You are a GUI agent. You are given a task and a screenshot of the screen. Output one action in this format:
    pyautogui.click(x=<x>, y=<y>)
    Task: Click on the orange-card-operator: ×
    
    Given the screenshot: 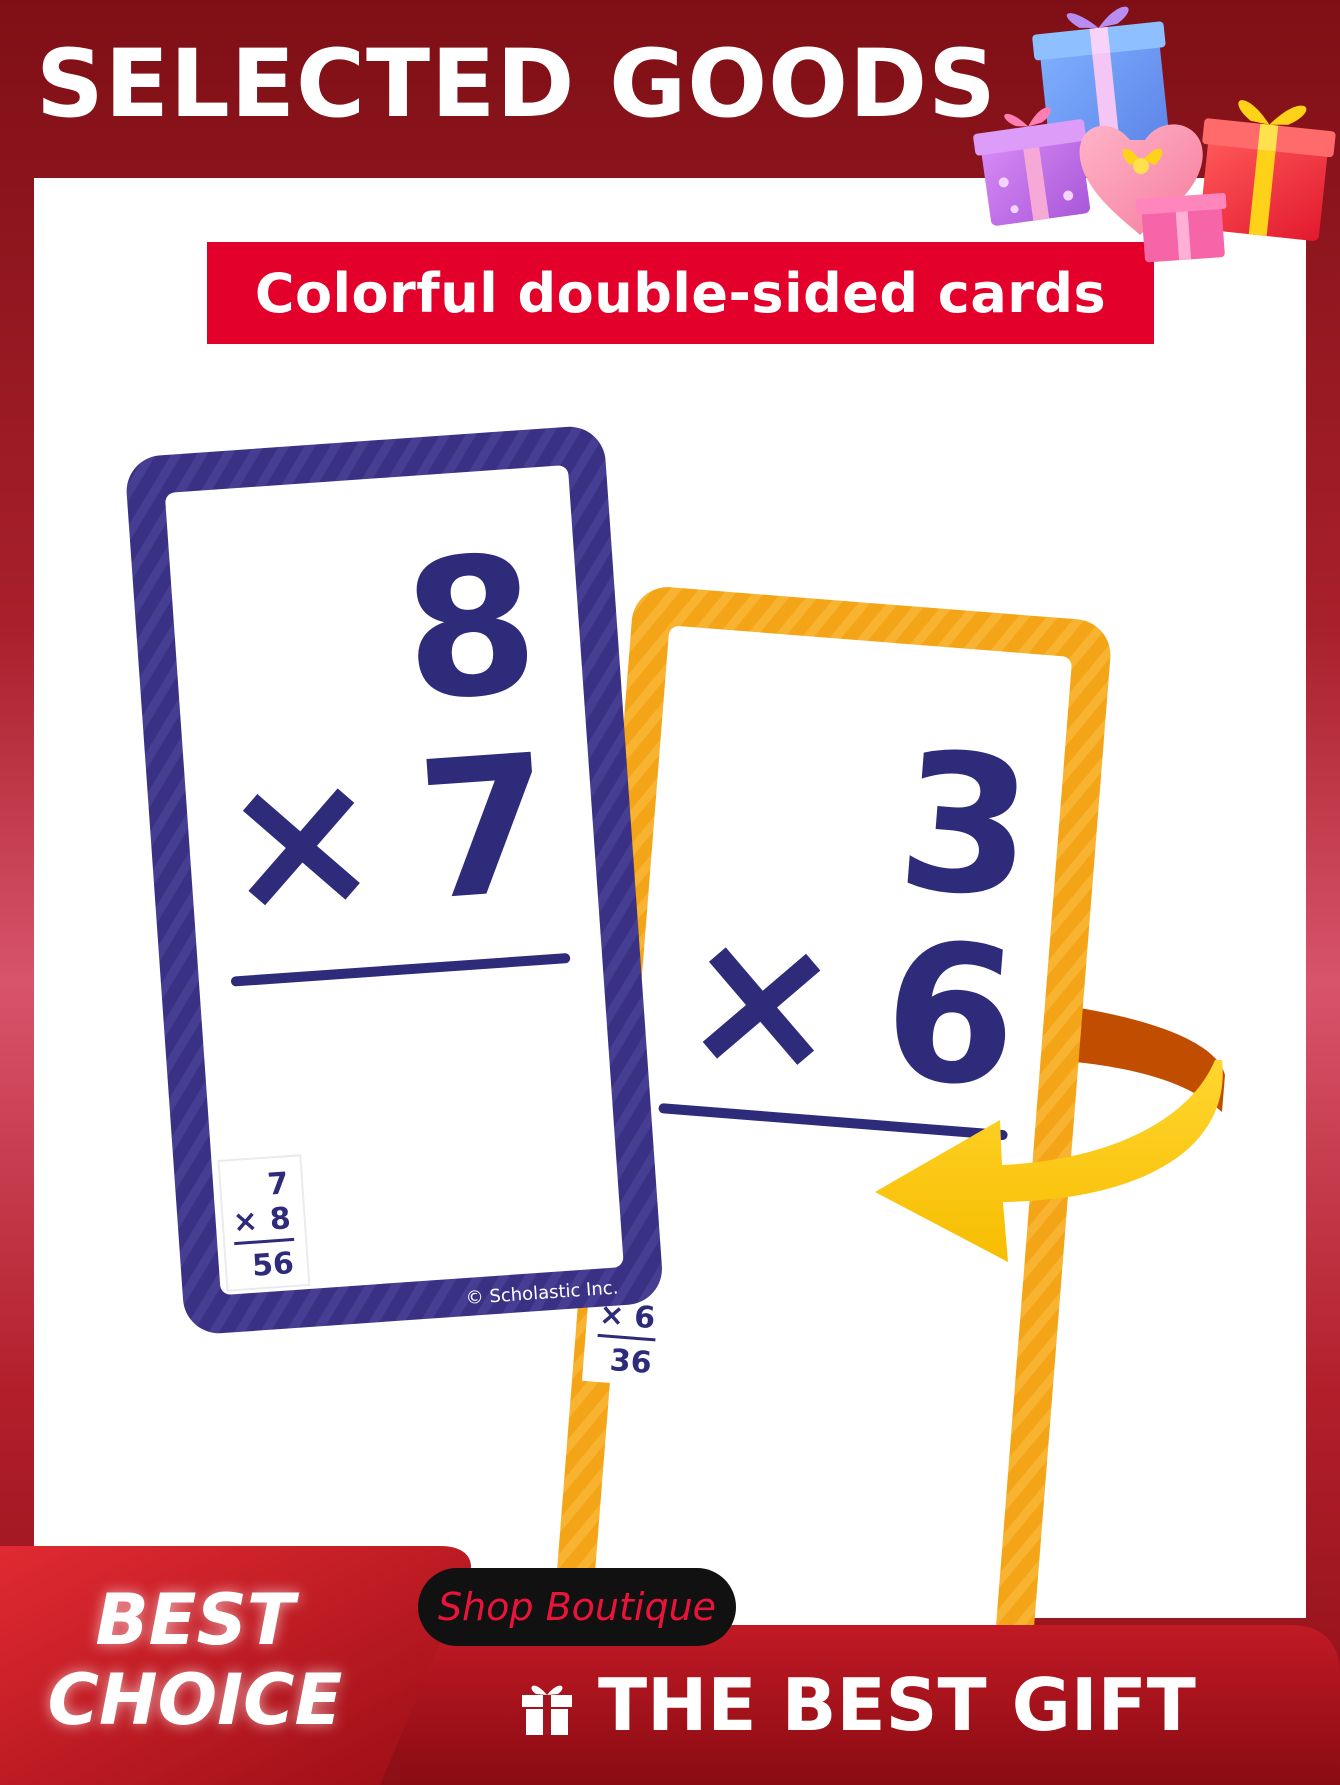 What is the action you would take?
    pyautogui.click(x=762, y=1000)
    